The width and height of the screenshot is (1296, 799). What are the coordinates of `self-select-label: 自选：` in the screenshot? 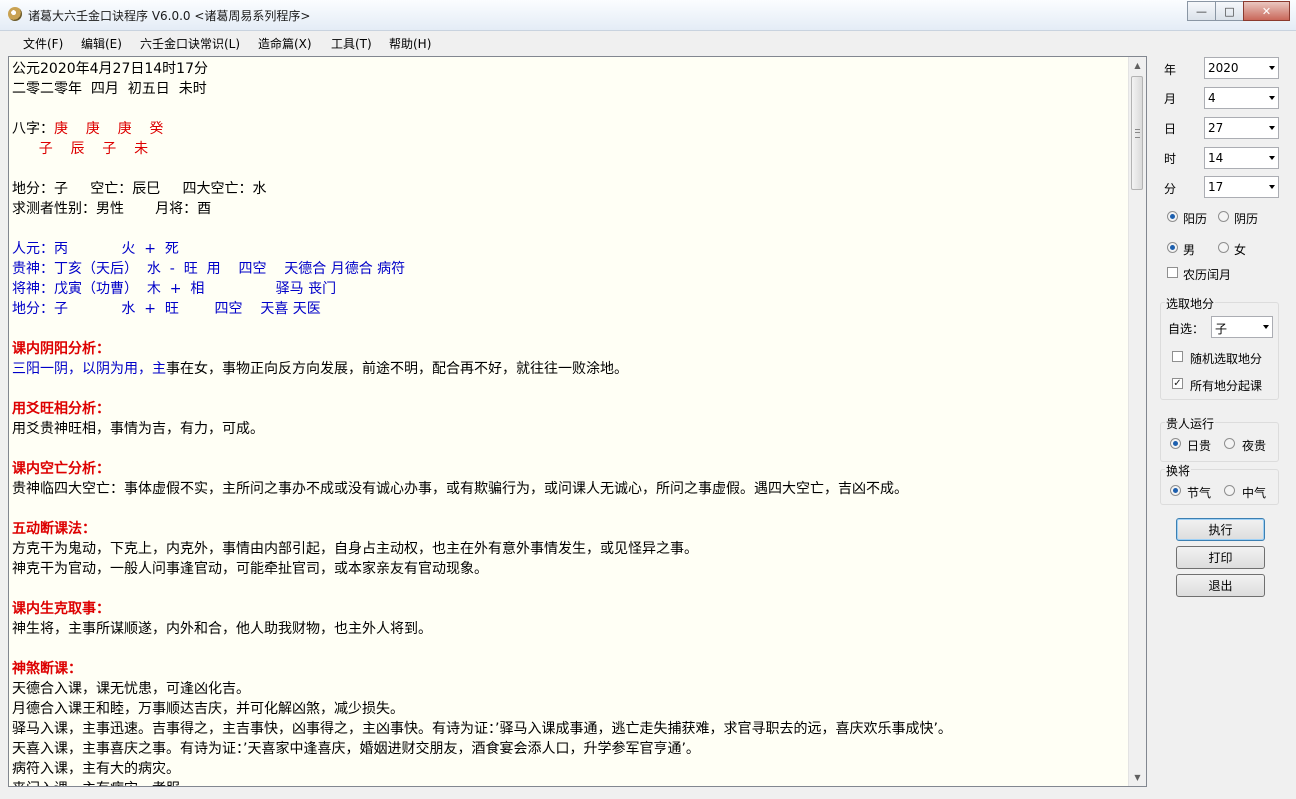 It's located at (1186, 329).